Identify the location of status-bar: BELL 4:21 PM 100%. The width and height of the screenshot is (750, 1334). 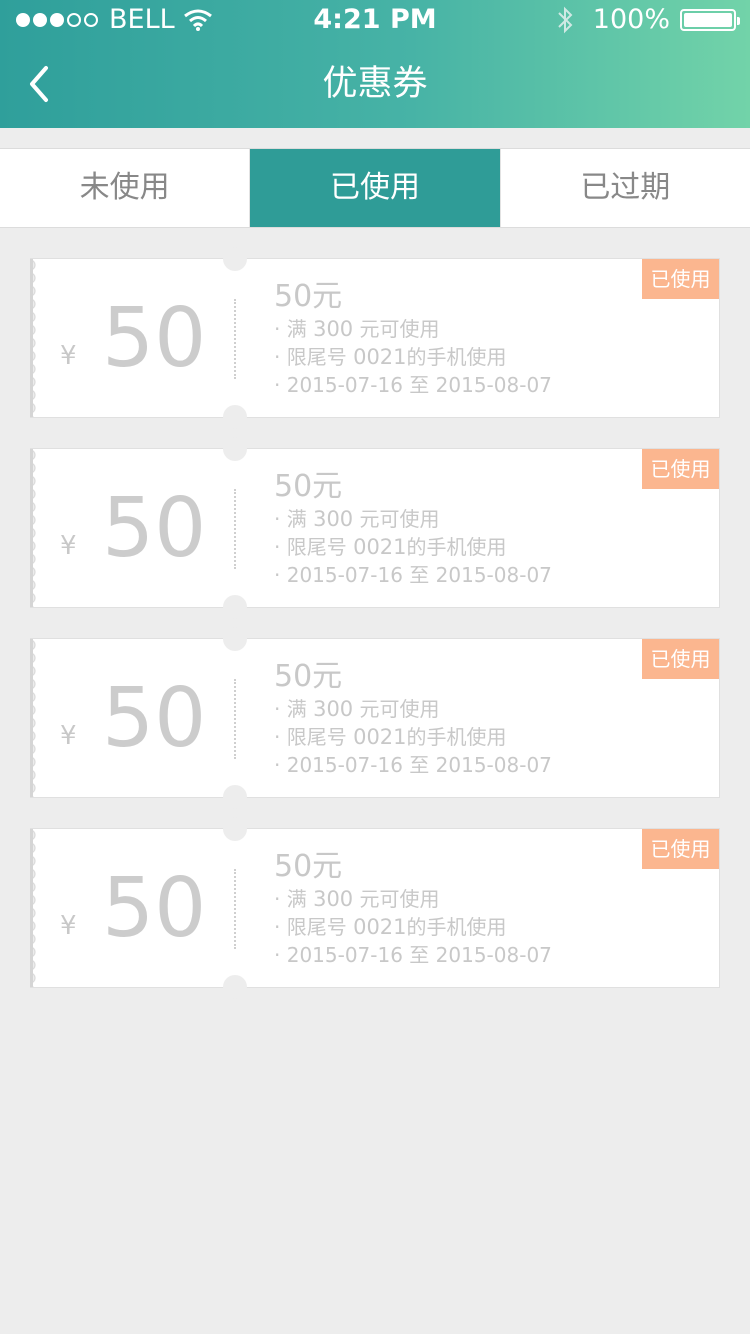
(375, 20).